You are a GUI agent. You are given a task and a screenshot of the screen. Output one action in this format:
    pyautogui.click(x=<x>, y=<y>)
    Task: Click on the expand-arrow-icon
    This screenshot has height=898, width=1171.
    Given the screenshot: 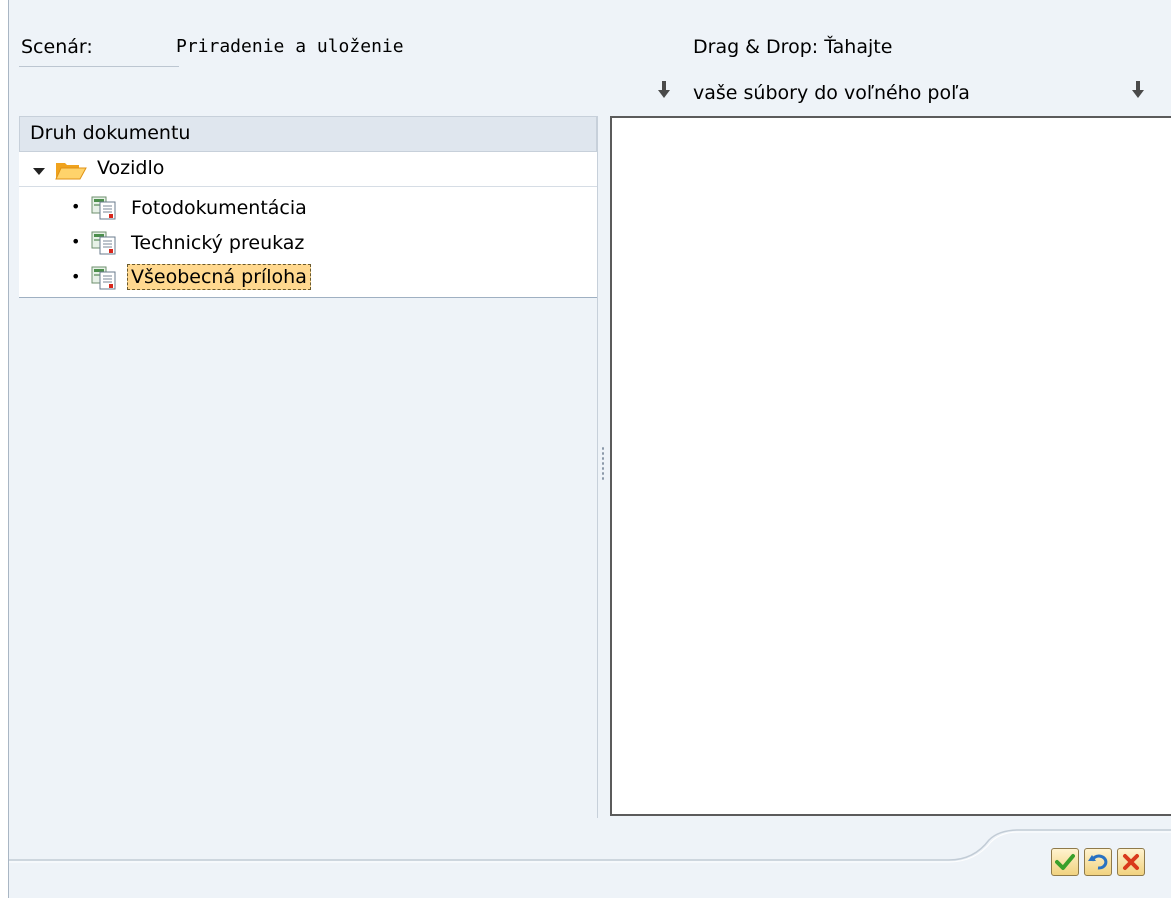 What is the action you would take?
    pyautogui.click(x=39, y=171)
    